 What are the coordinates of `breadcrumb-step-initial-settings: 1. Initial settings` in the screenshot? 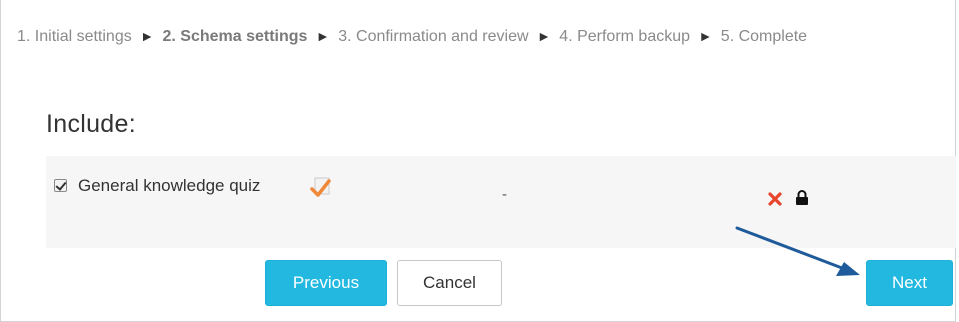 It's located at (74, 36).